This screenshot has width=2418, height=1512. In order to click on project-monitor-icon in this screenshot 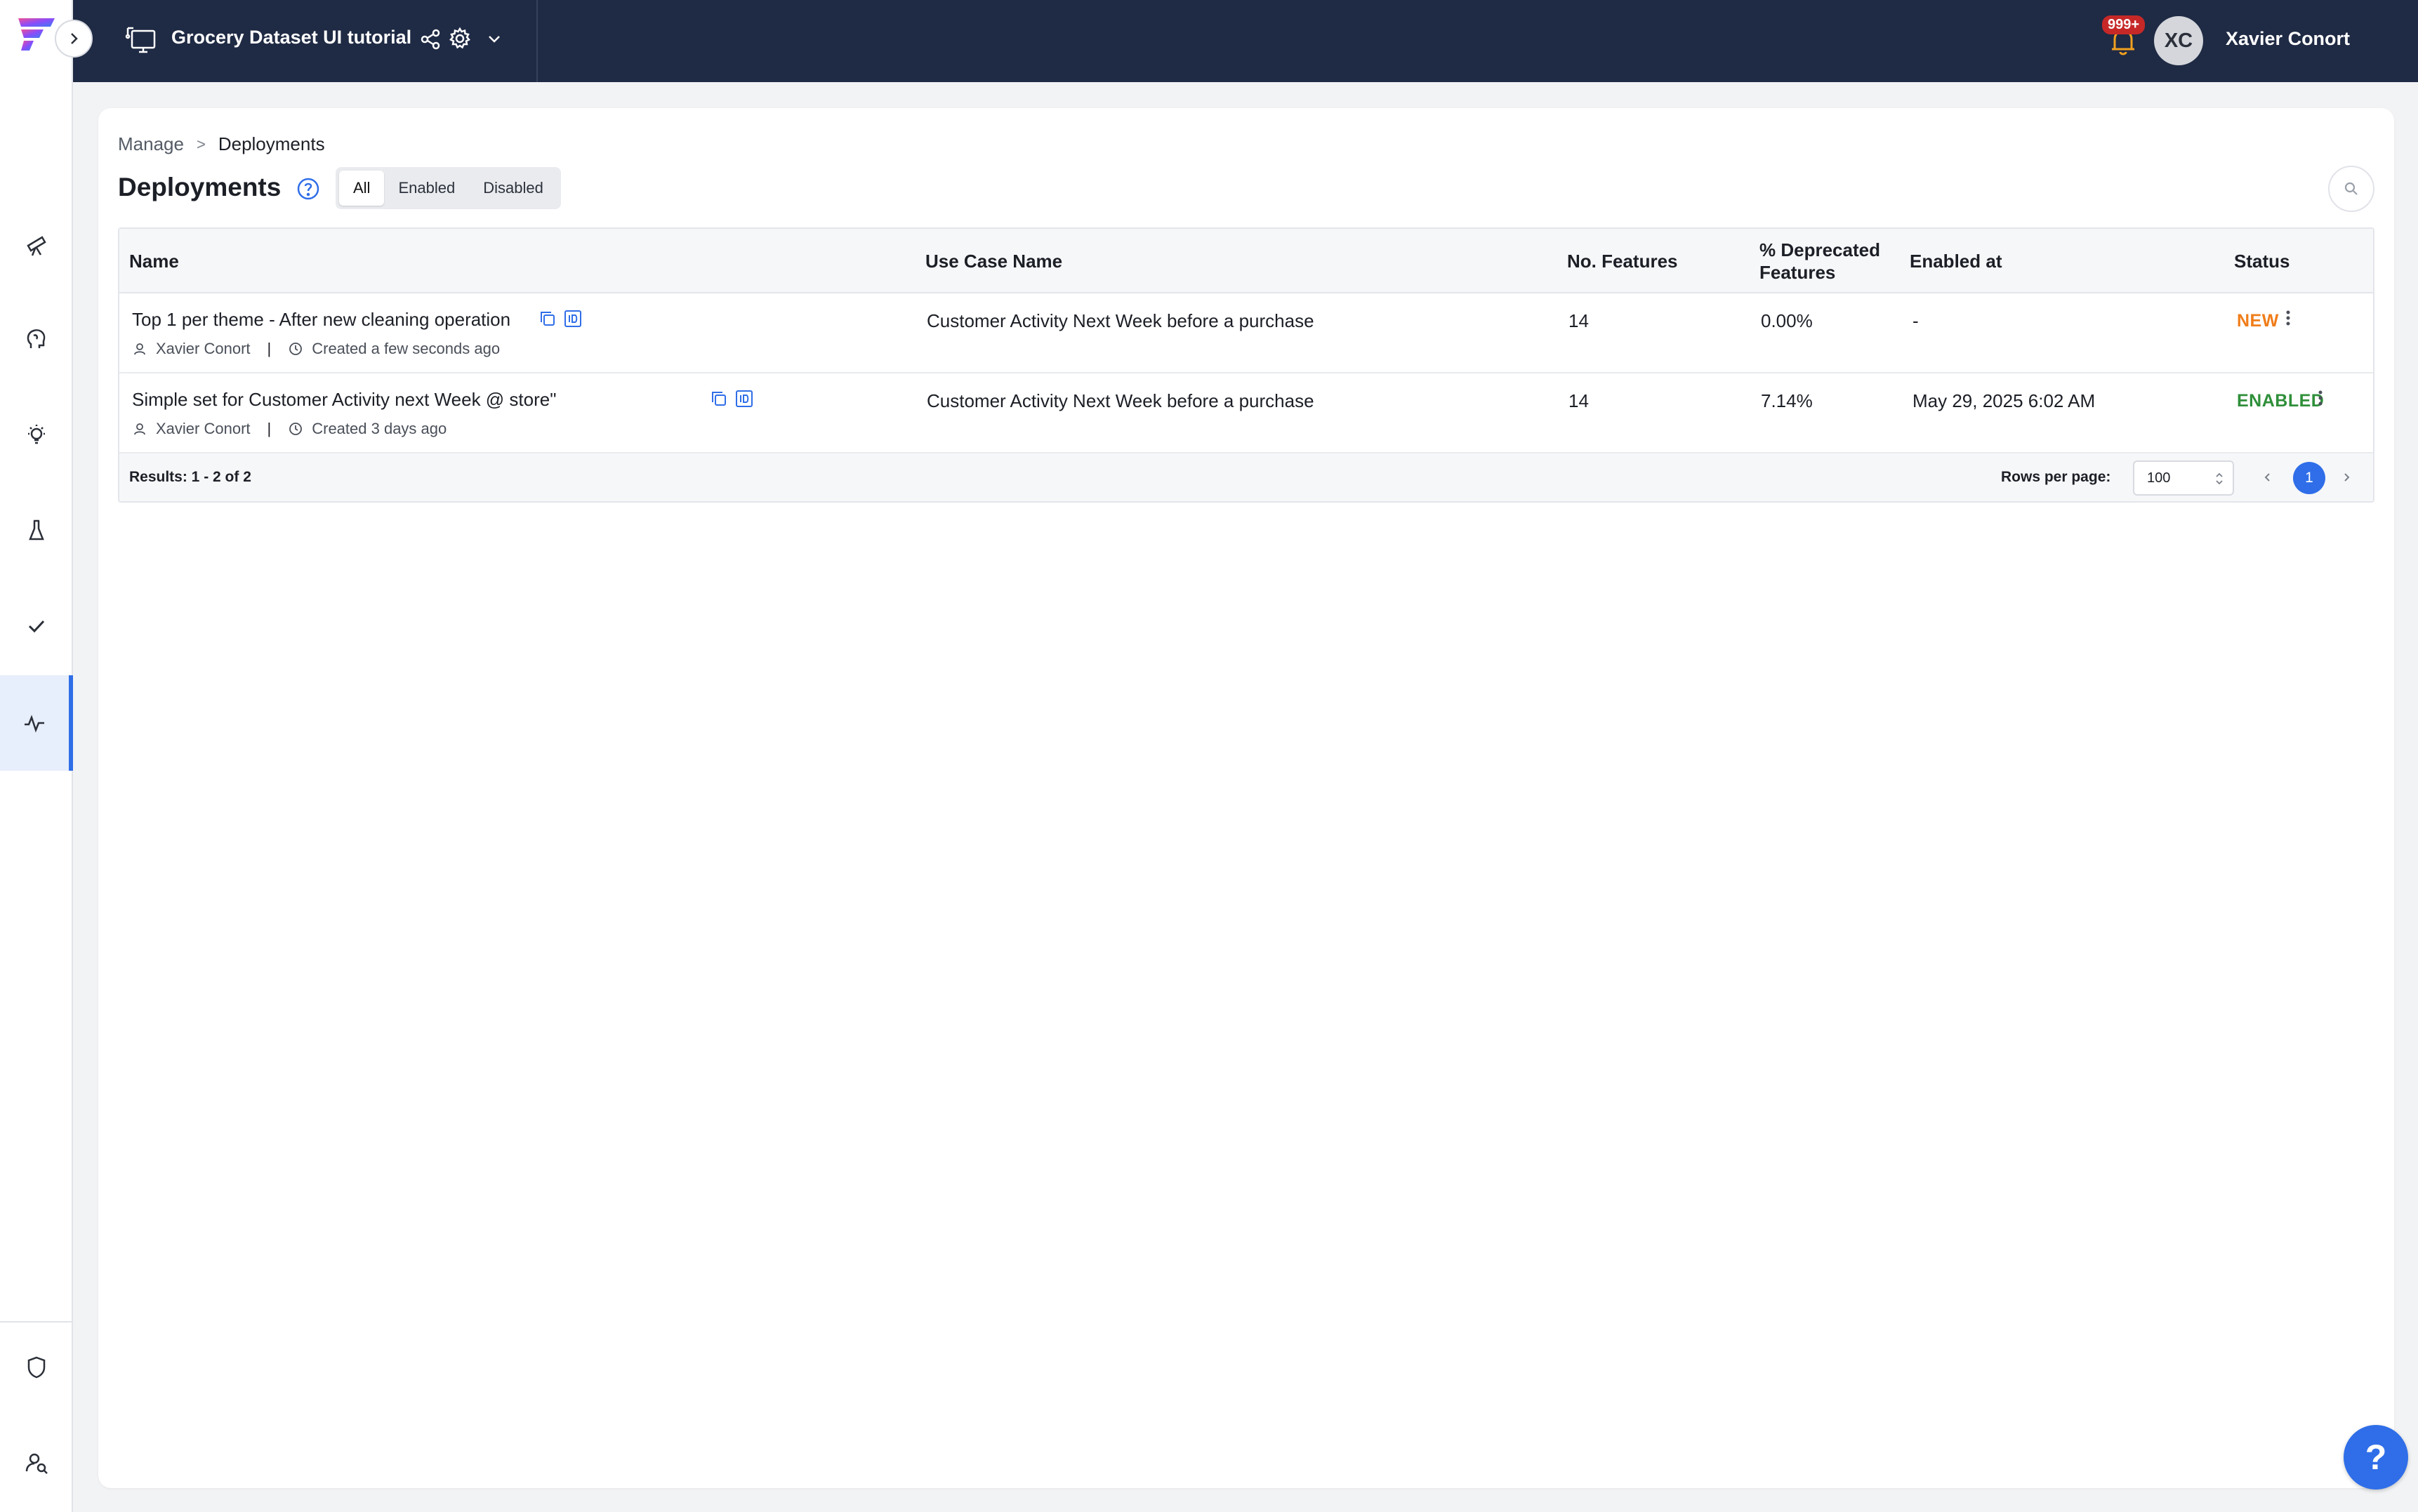, I will do `click(140, 40)`.